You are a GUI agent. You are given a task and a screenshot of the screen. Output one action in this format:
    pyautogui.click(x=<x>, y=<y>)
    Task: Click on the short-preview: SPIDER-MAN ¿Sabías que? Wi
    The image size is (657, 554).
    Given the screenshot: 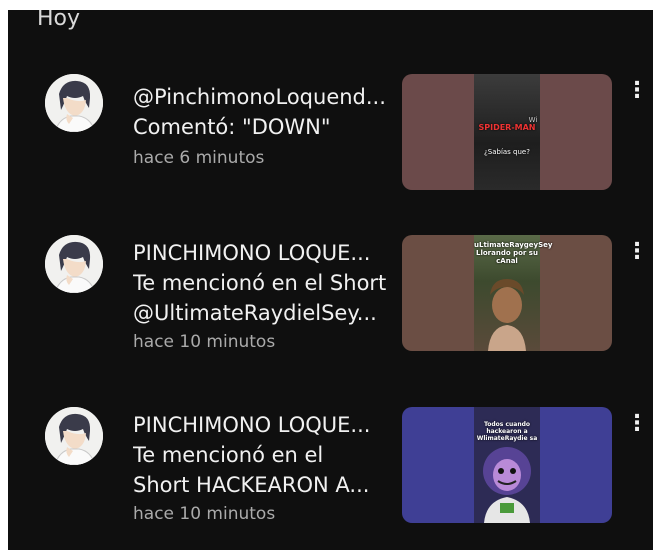 What is the action you would take?
    pyautogui.click(x=507, y=132)
    